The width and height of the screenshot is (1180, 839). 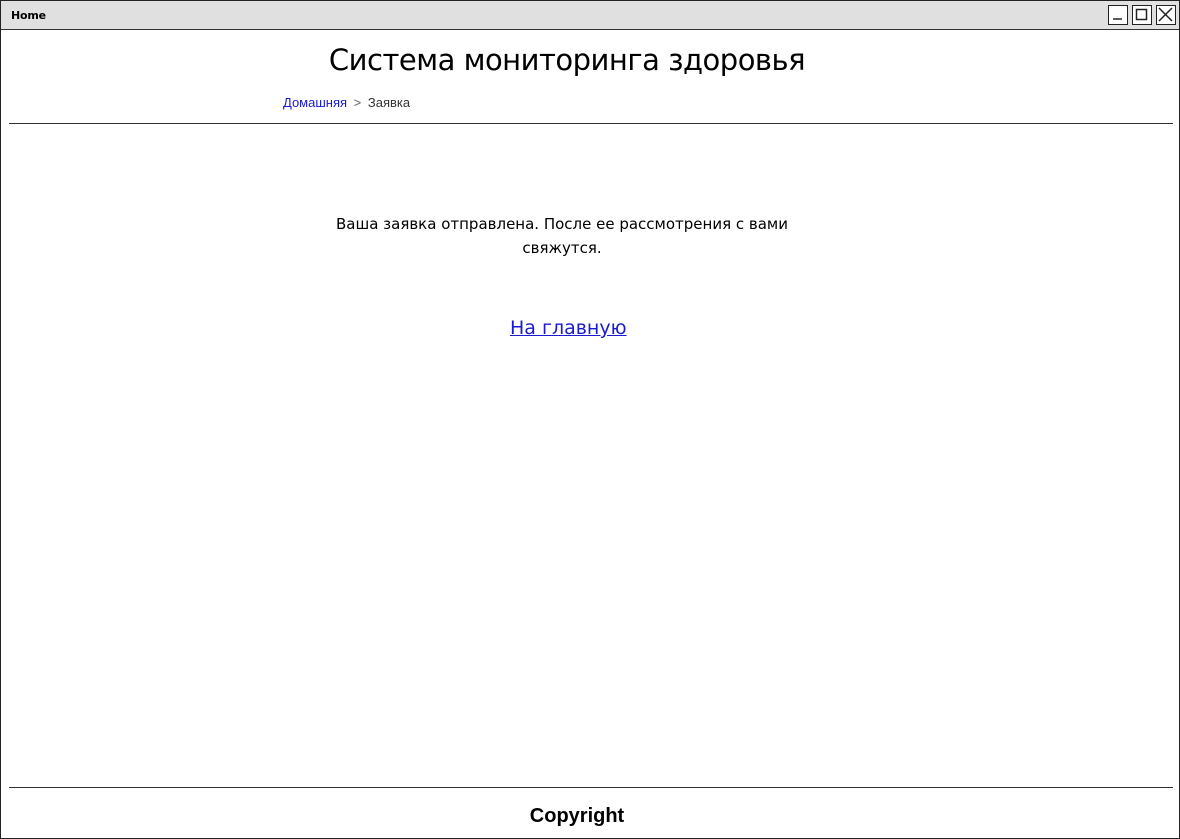 I want to click on home-link: На главную, so click(x=568, y=328).